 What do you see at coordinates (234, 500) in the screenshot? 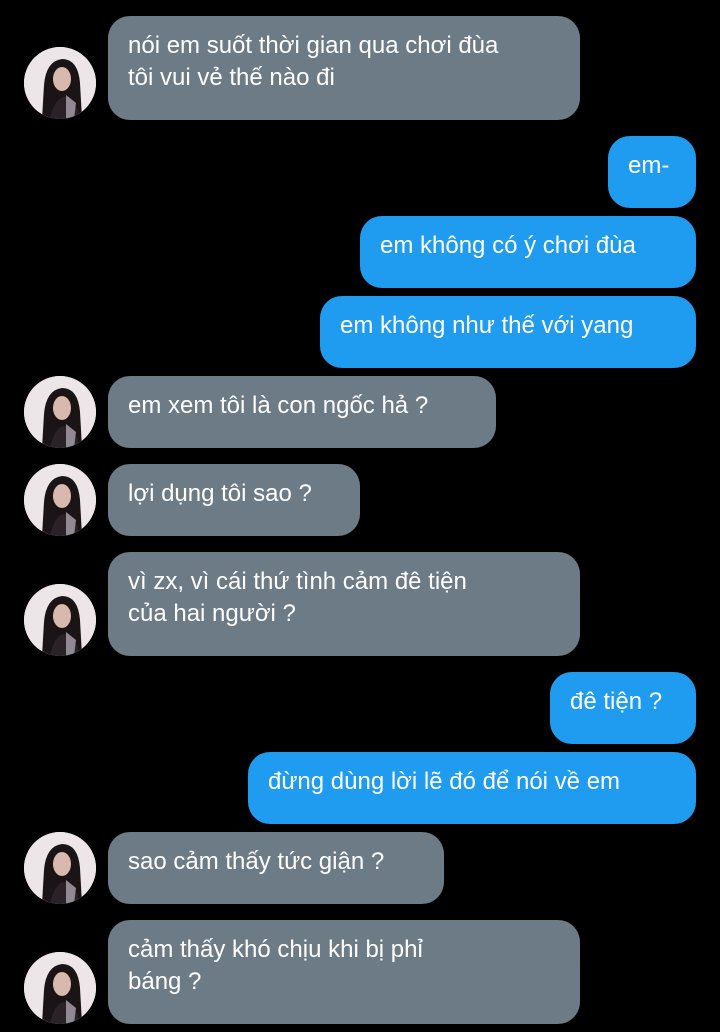
I see `message-bubble-incoming: lợi dụng tôi sao ?` at bounding box center [234, 500].